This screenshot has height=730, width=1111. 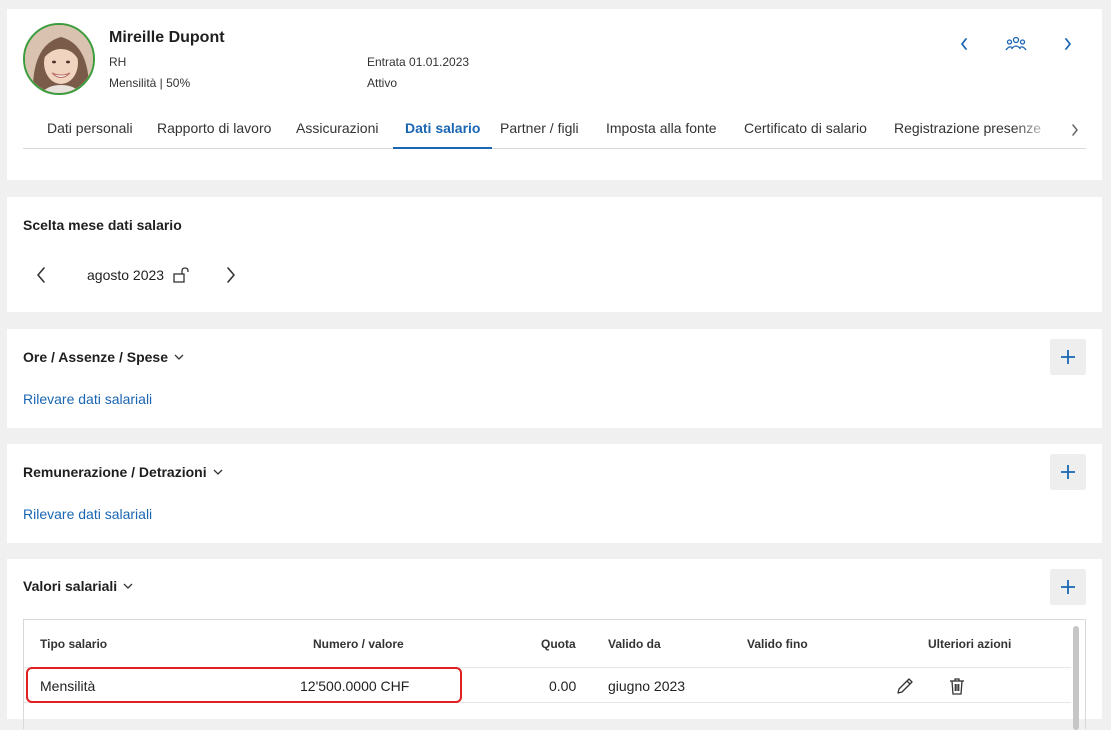 What do you see at coordinates (418, 62) in the screenshot?
I see `employee-entry-date: Entrata 01.01.2023` at bounding box center [418, 62].